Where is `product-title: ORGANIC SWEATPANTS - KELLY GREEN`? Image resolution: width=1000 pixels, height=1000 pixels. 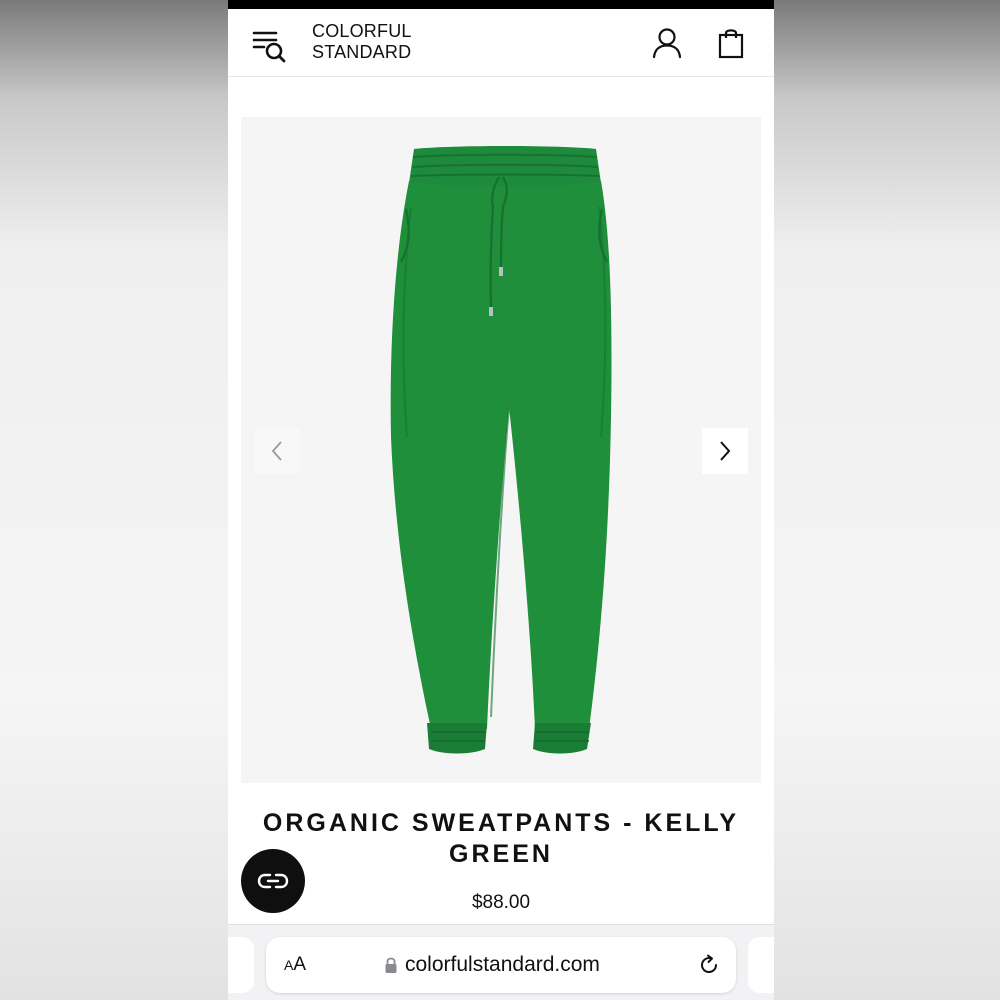
product-title: ORGANIC SWEATPANTS - KELLY GREEN is located at coordinates (501, 838).